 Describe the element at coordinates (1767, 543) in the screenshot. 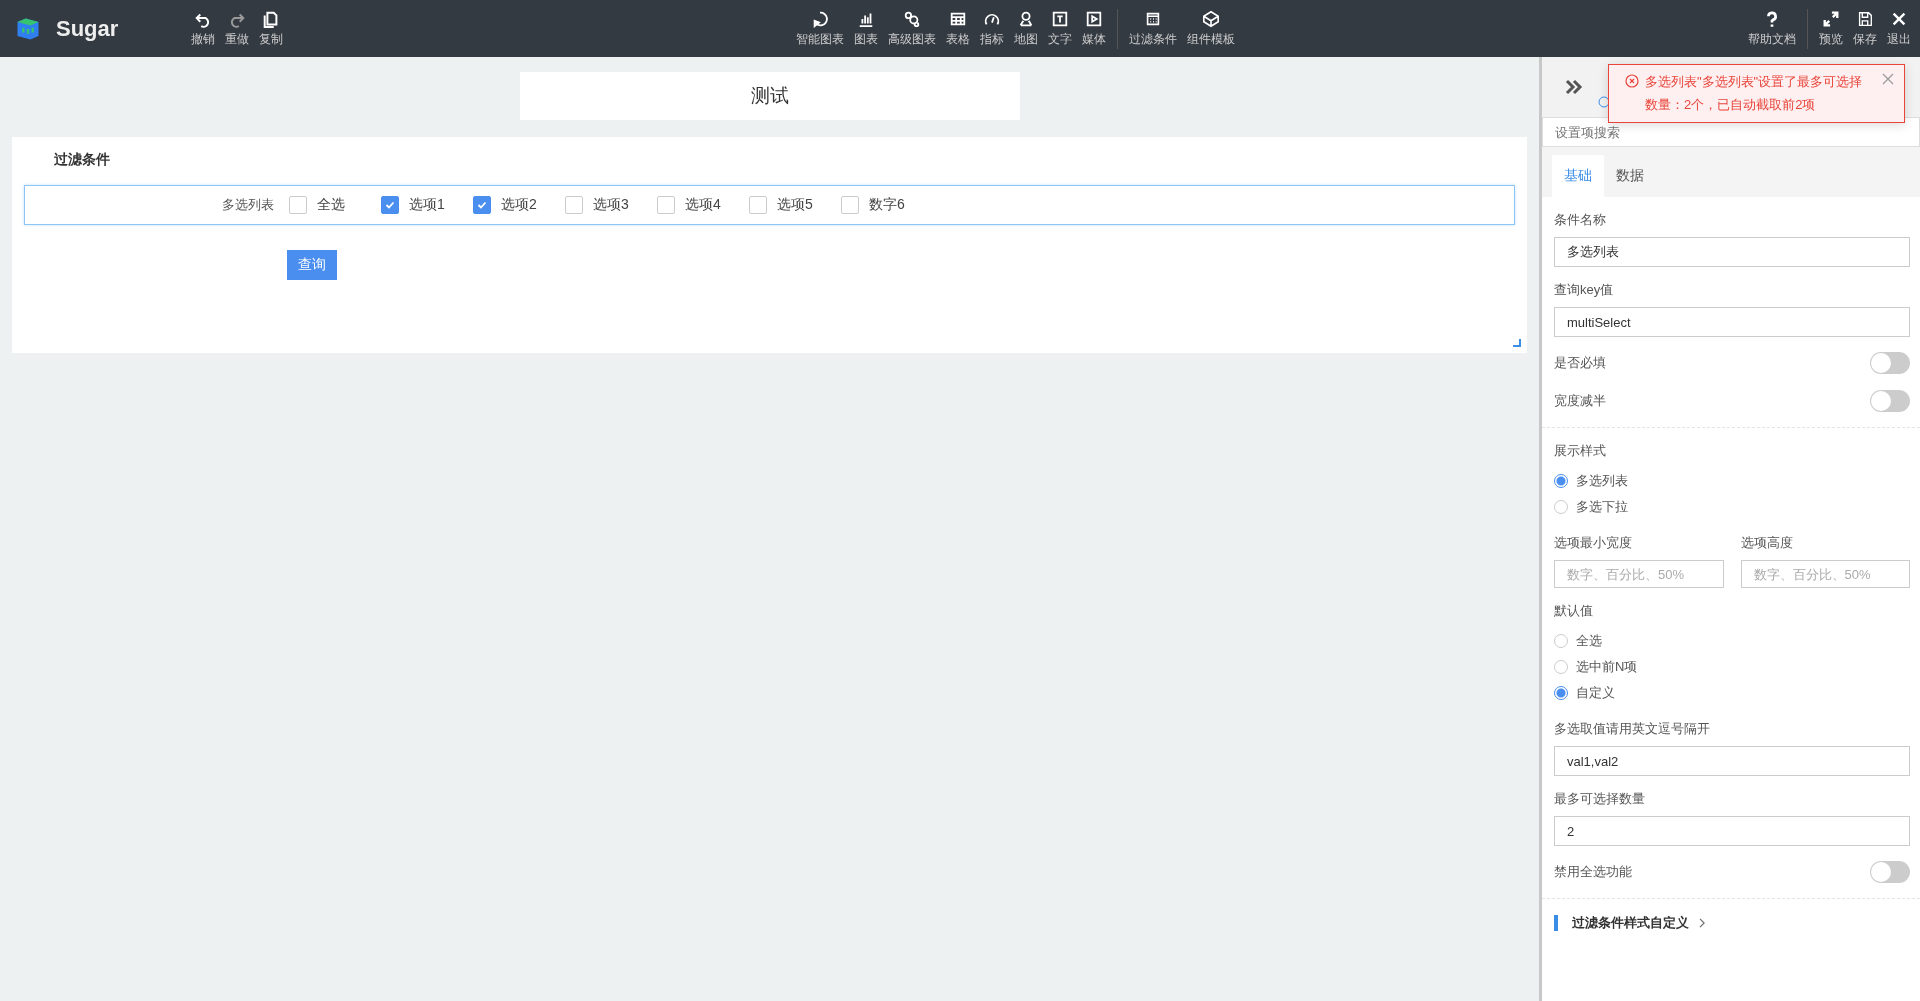

I see `field-label: 选项高度` at that location.